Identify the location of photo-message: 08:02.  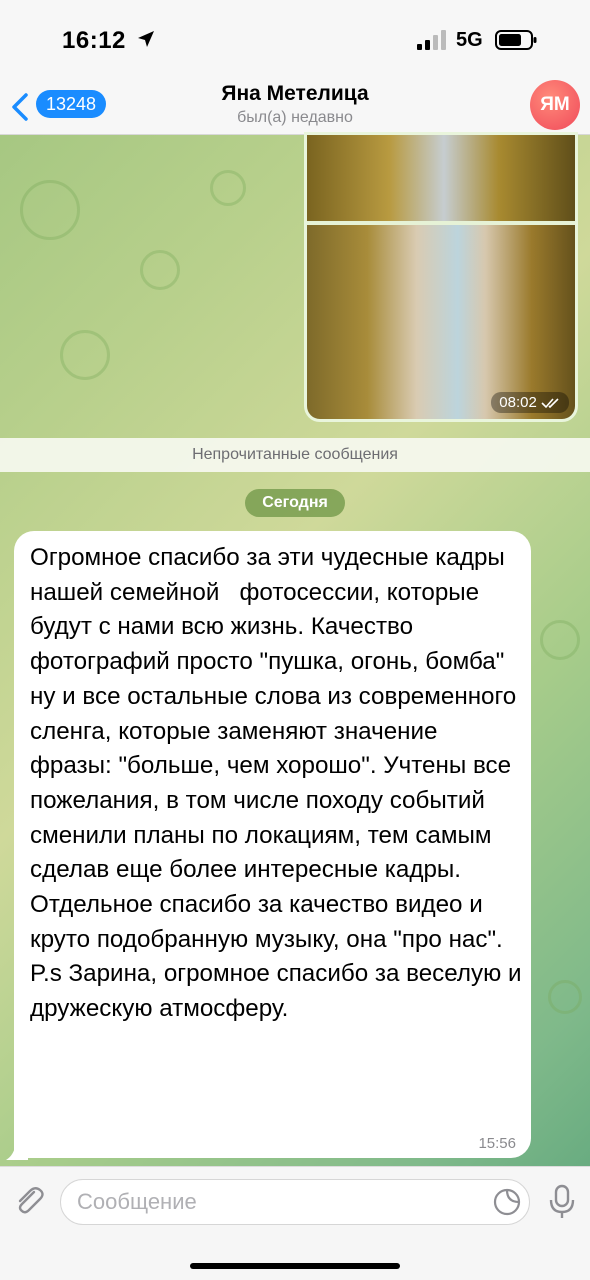
(441, 277).